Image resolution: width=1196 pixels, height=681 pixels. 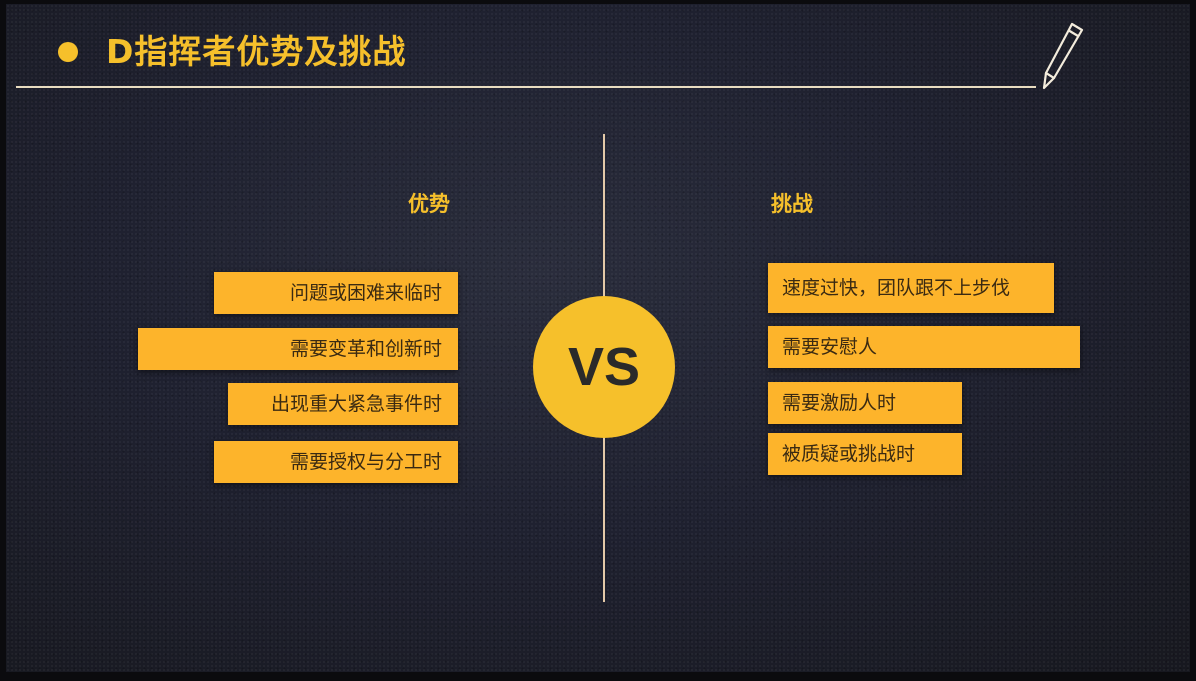 What do you see at coordinates (604, 367) in the screenshot?
I see `vs-circle: VS` at bounding box center [604, 367].